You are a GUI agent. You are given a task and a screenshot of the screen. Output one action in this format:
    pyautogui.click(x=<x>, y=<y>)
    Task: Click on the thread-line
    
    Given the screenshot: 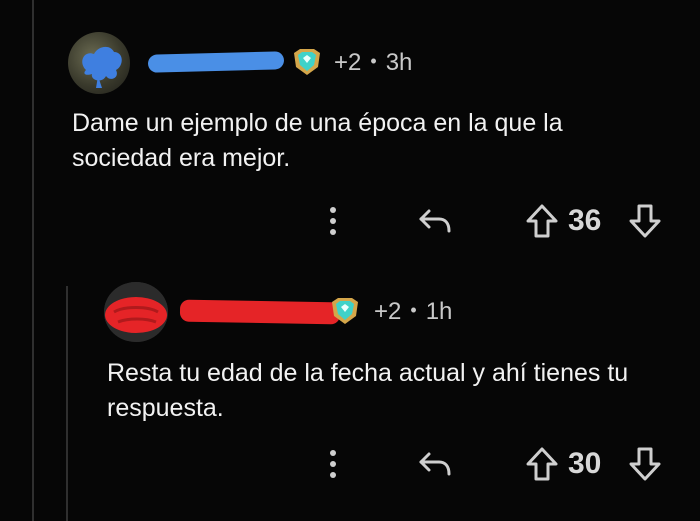 What is the action you would take?
    pyautogui.click(x=33, y=260)
    